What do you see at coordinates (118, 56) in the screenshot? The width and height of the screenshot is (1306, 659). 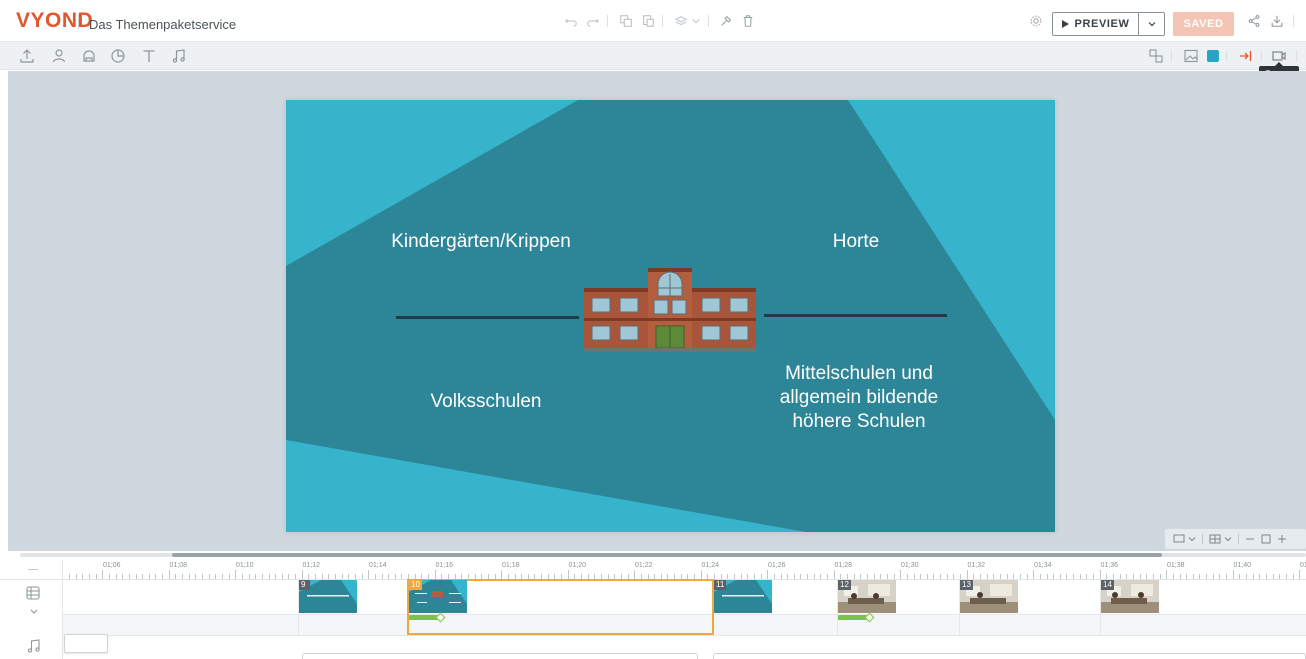 I see `chart-icon` at bounding box center [118, 56].